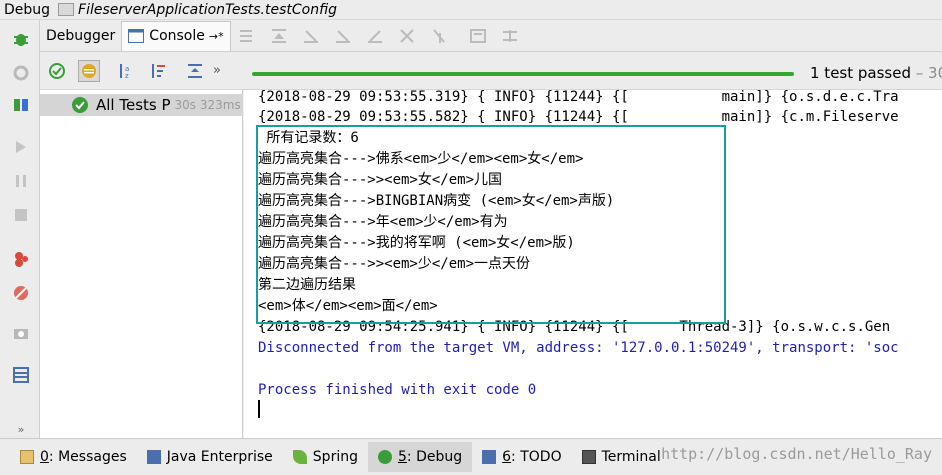 The width and height of the screenshot is (942, 475). What do you see at coordinates (478, 36) in the screenshot?
I see `evaluate-expression-icon` at bounding box center [478, 36].